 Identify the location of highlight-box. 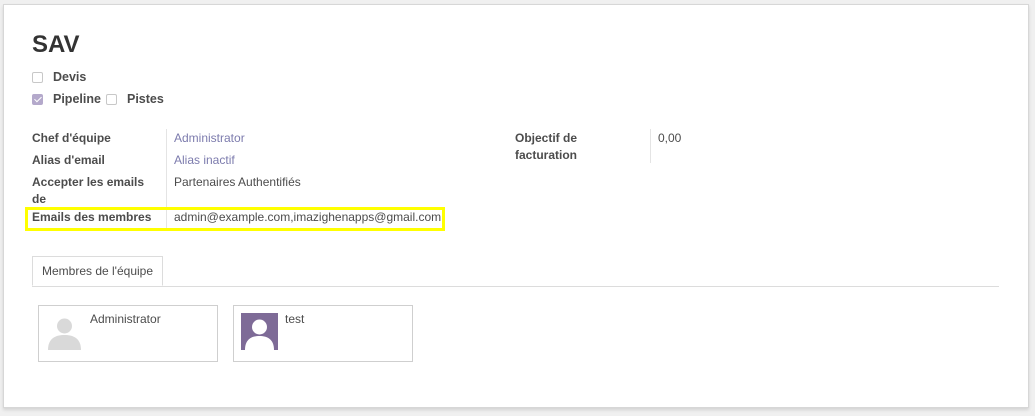
(235, 219).